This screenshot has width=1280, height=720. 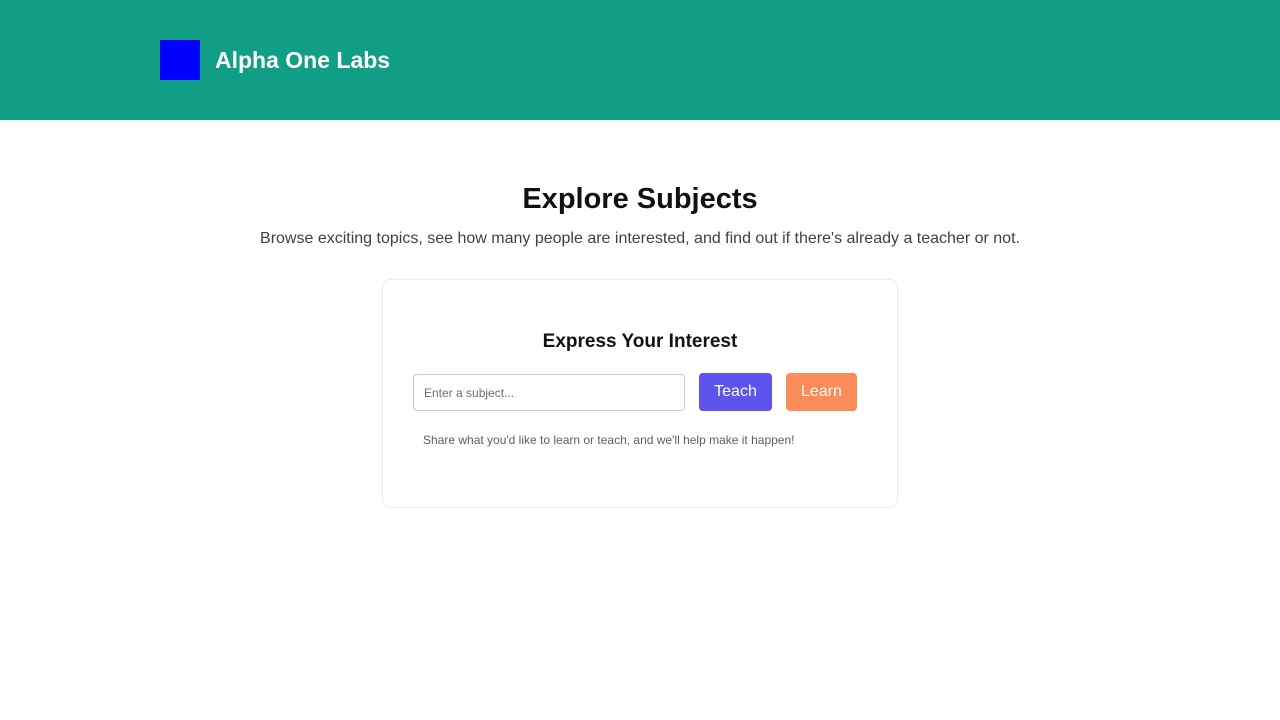 What do you see at coordinates (640, 341) in the screenshot?
I see `interest-card-title: Express Your Interest` at bounding box center [640, 341].